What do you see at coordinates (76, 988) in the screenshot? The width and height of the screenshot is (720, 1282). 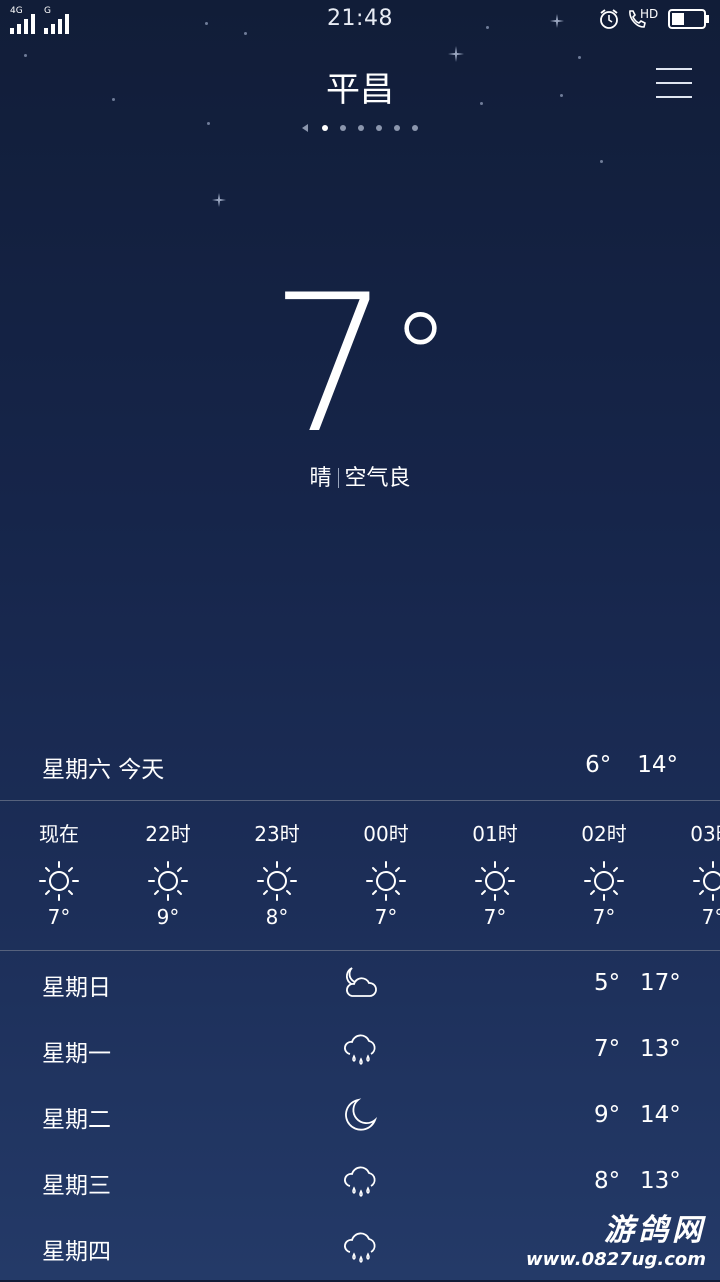 I see `day-name: 星期日` at bounding box center [76, 988].